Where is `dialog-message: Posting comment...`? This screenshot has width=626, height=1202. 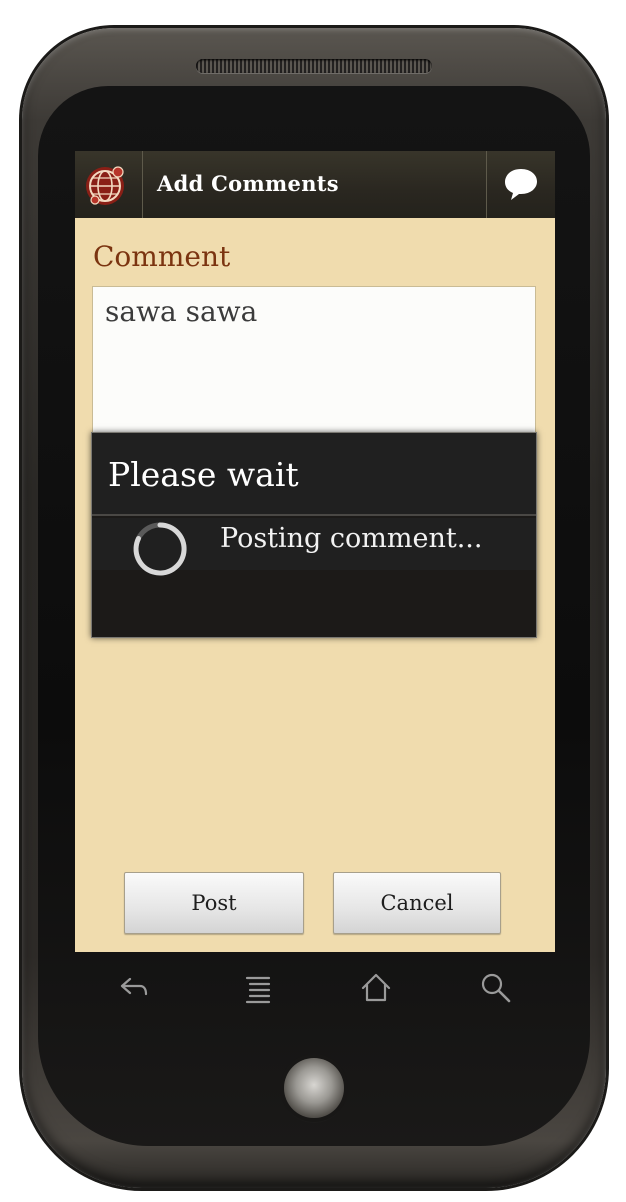
dialog-message: Posting comment... is located at coordinates (351, 538).